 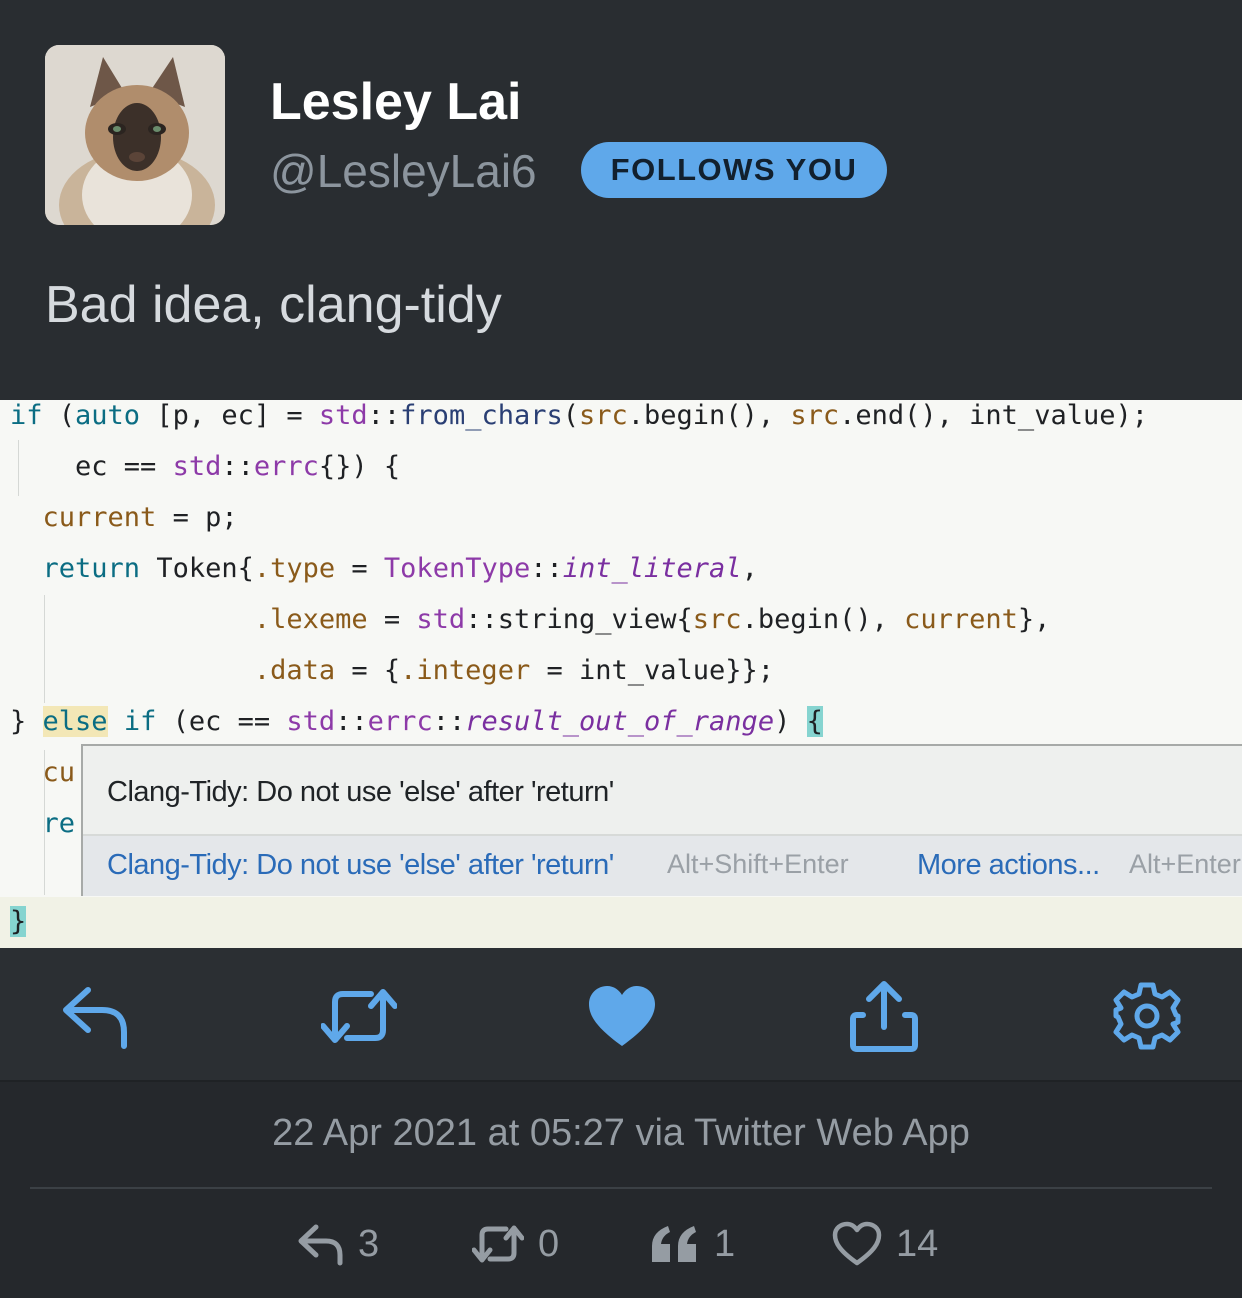 What do you see at coordinates (1185, 864) in the screenshot?
I see `more-actions-shortcut: Alt+Enter` at bounding box center [1185, 864].